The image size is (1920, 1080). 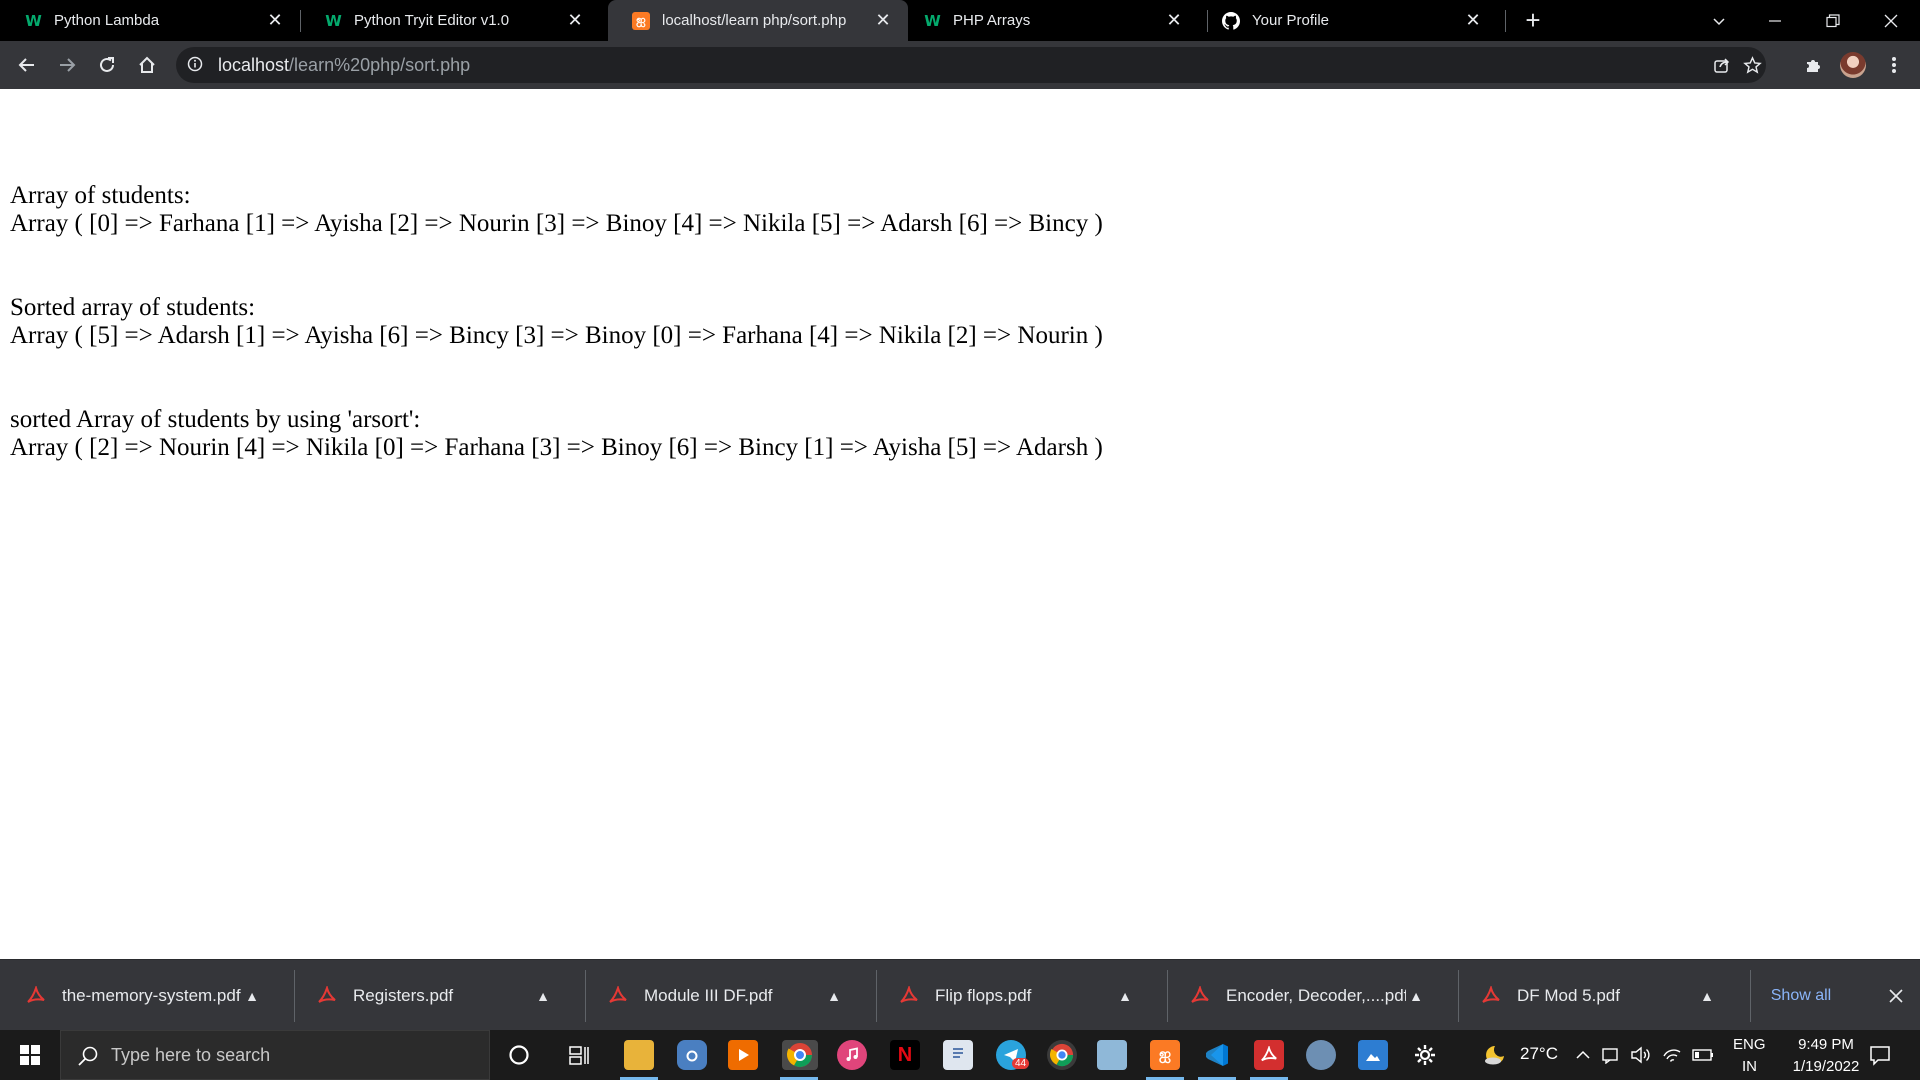 What do you see at coordinates (852, 1055) in the screenshot?
I see `itunes-icon` at bounding box center [852, 1055].